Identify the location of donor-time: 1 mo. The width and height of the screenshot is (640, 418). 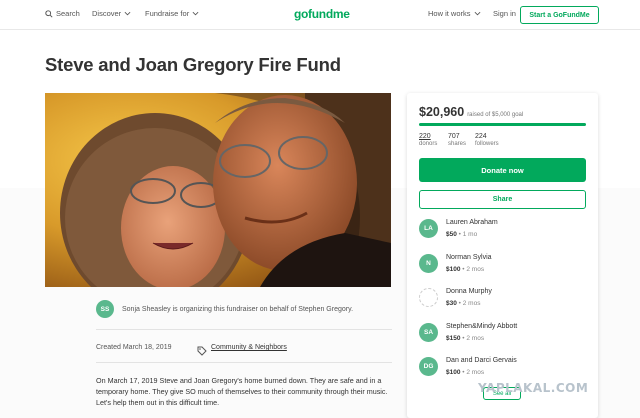
(470, 234).